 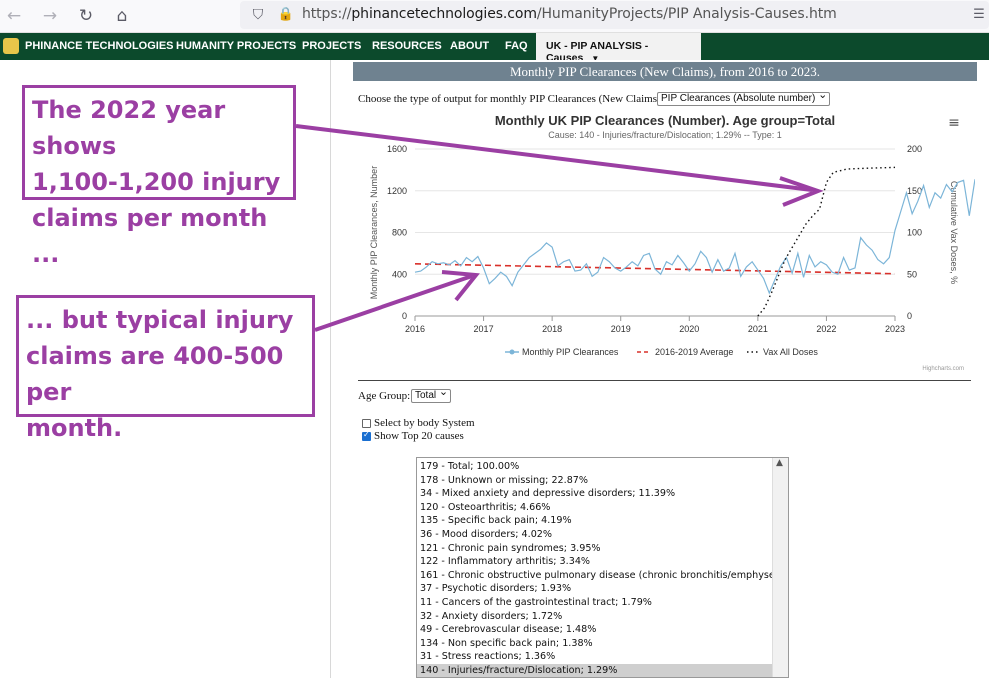 I want to click on callout-top-line-1: The 2022 year shows, so click(x=129, y=128).